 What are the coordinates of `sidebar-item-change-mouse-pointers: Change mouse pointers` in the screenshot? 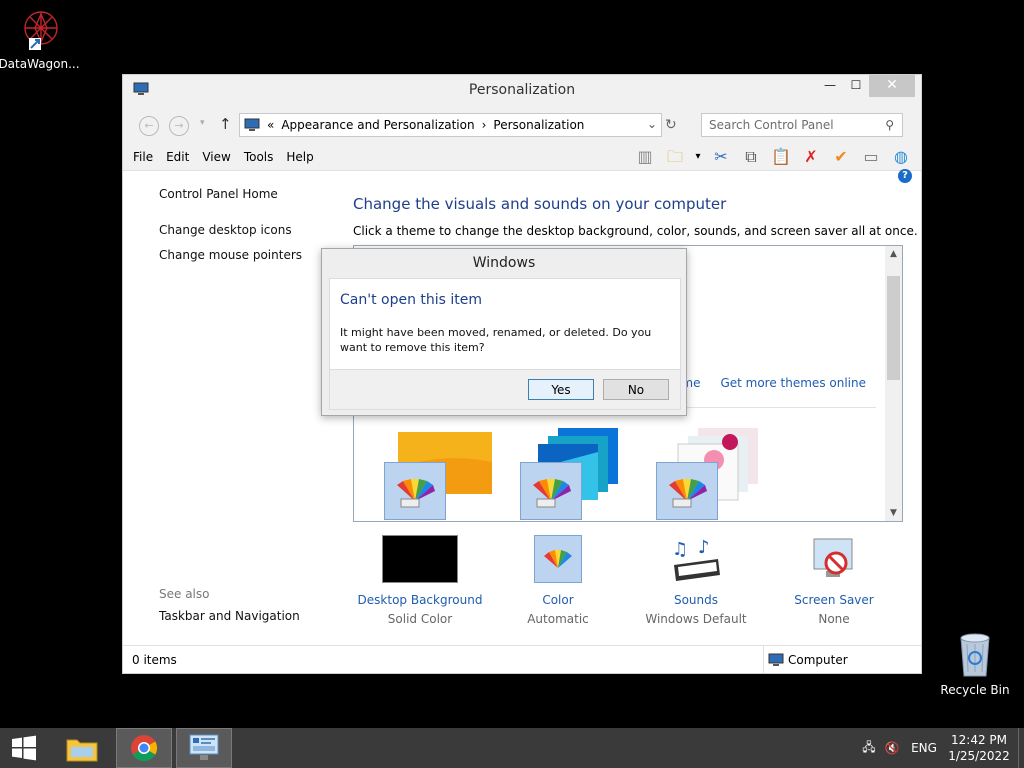 It's located at (249, 255).